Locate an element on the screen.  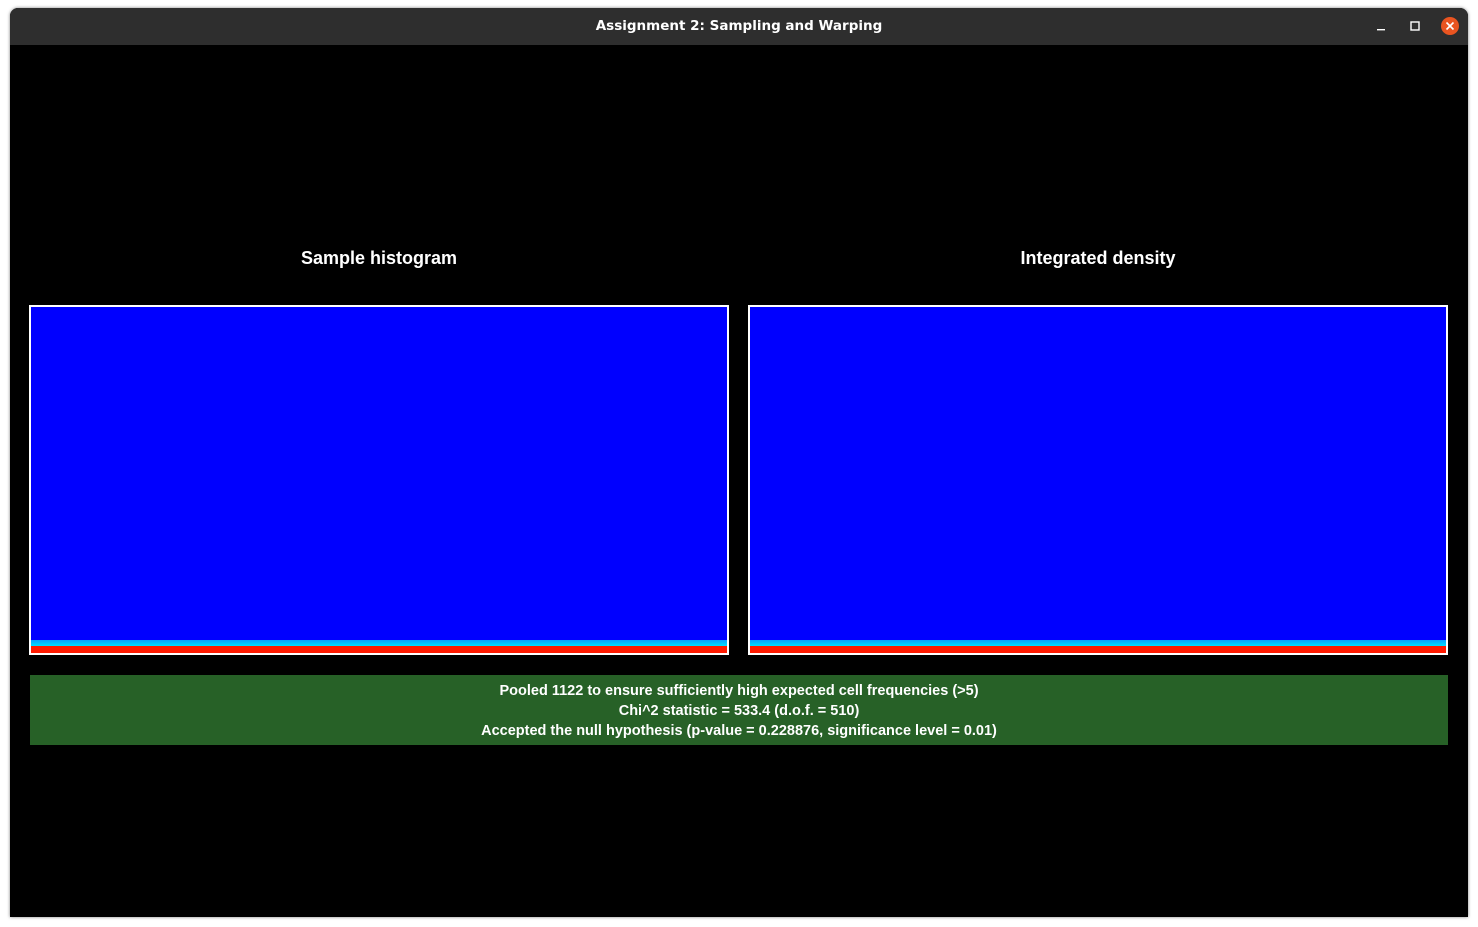
window-title: Assignment 2: Sampling and Warping is located at coordinates (739, 26).